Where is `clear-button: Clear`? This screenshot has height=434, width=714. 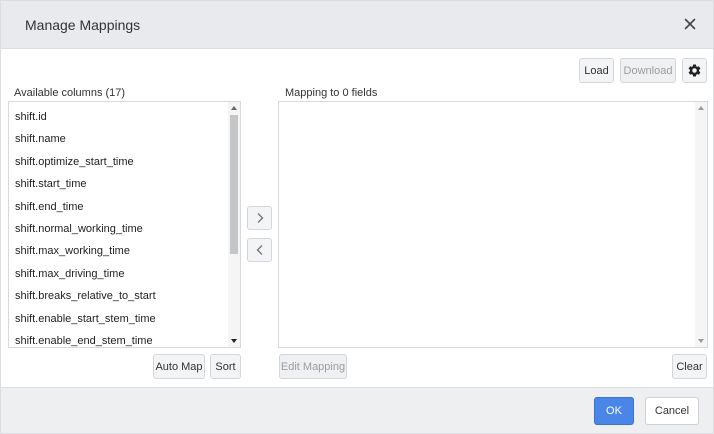
clear-button: Clear is located at coordinates (689, 366).